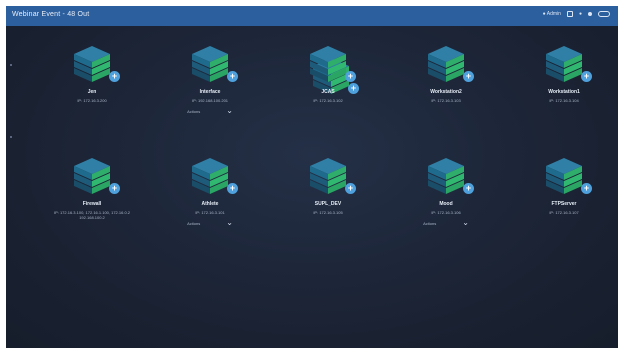 This screenshot has height=354, width=624. Describe the element at coordinates (328, 100) in the screenshot. I see `host-ip: IP: 172.16.3.102` at that location.